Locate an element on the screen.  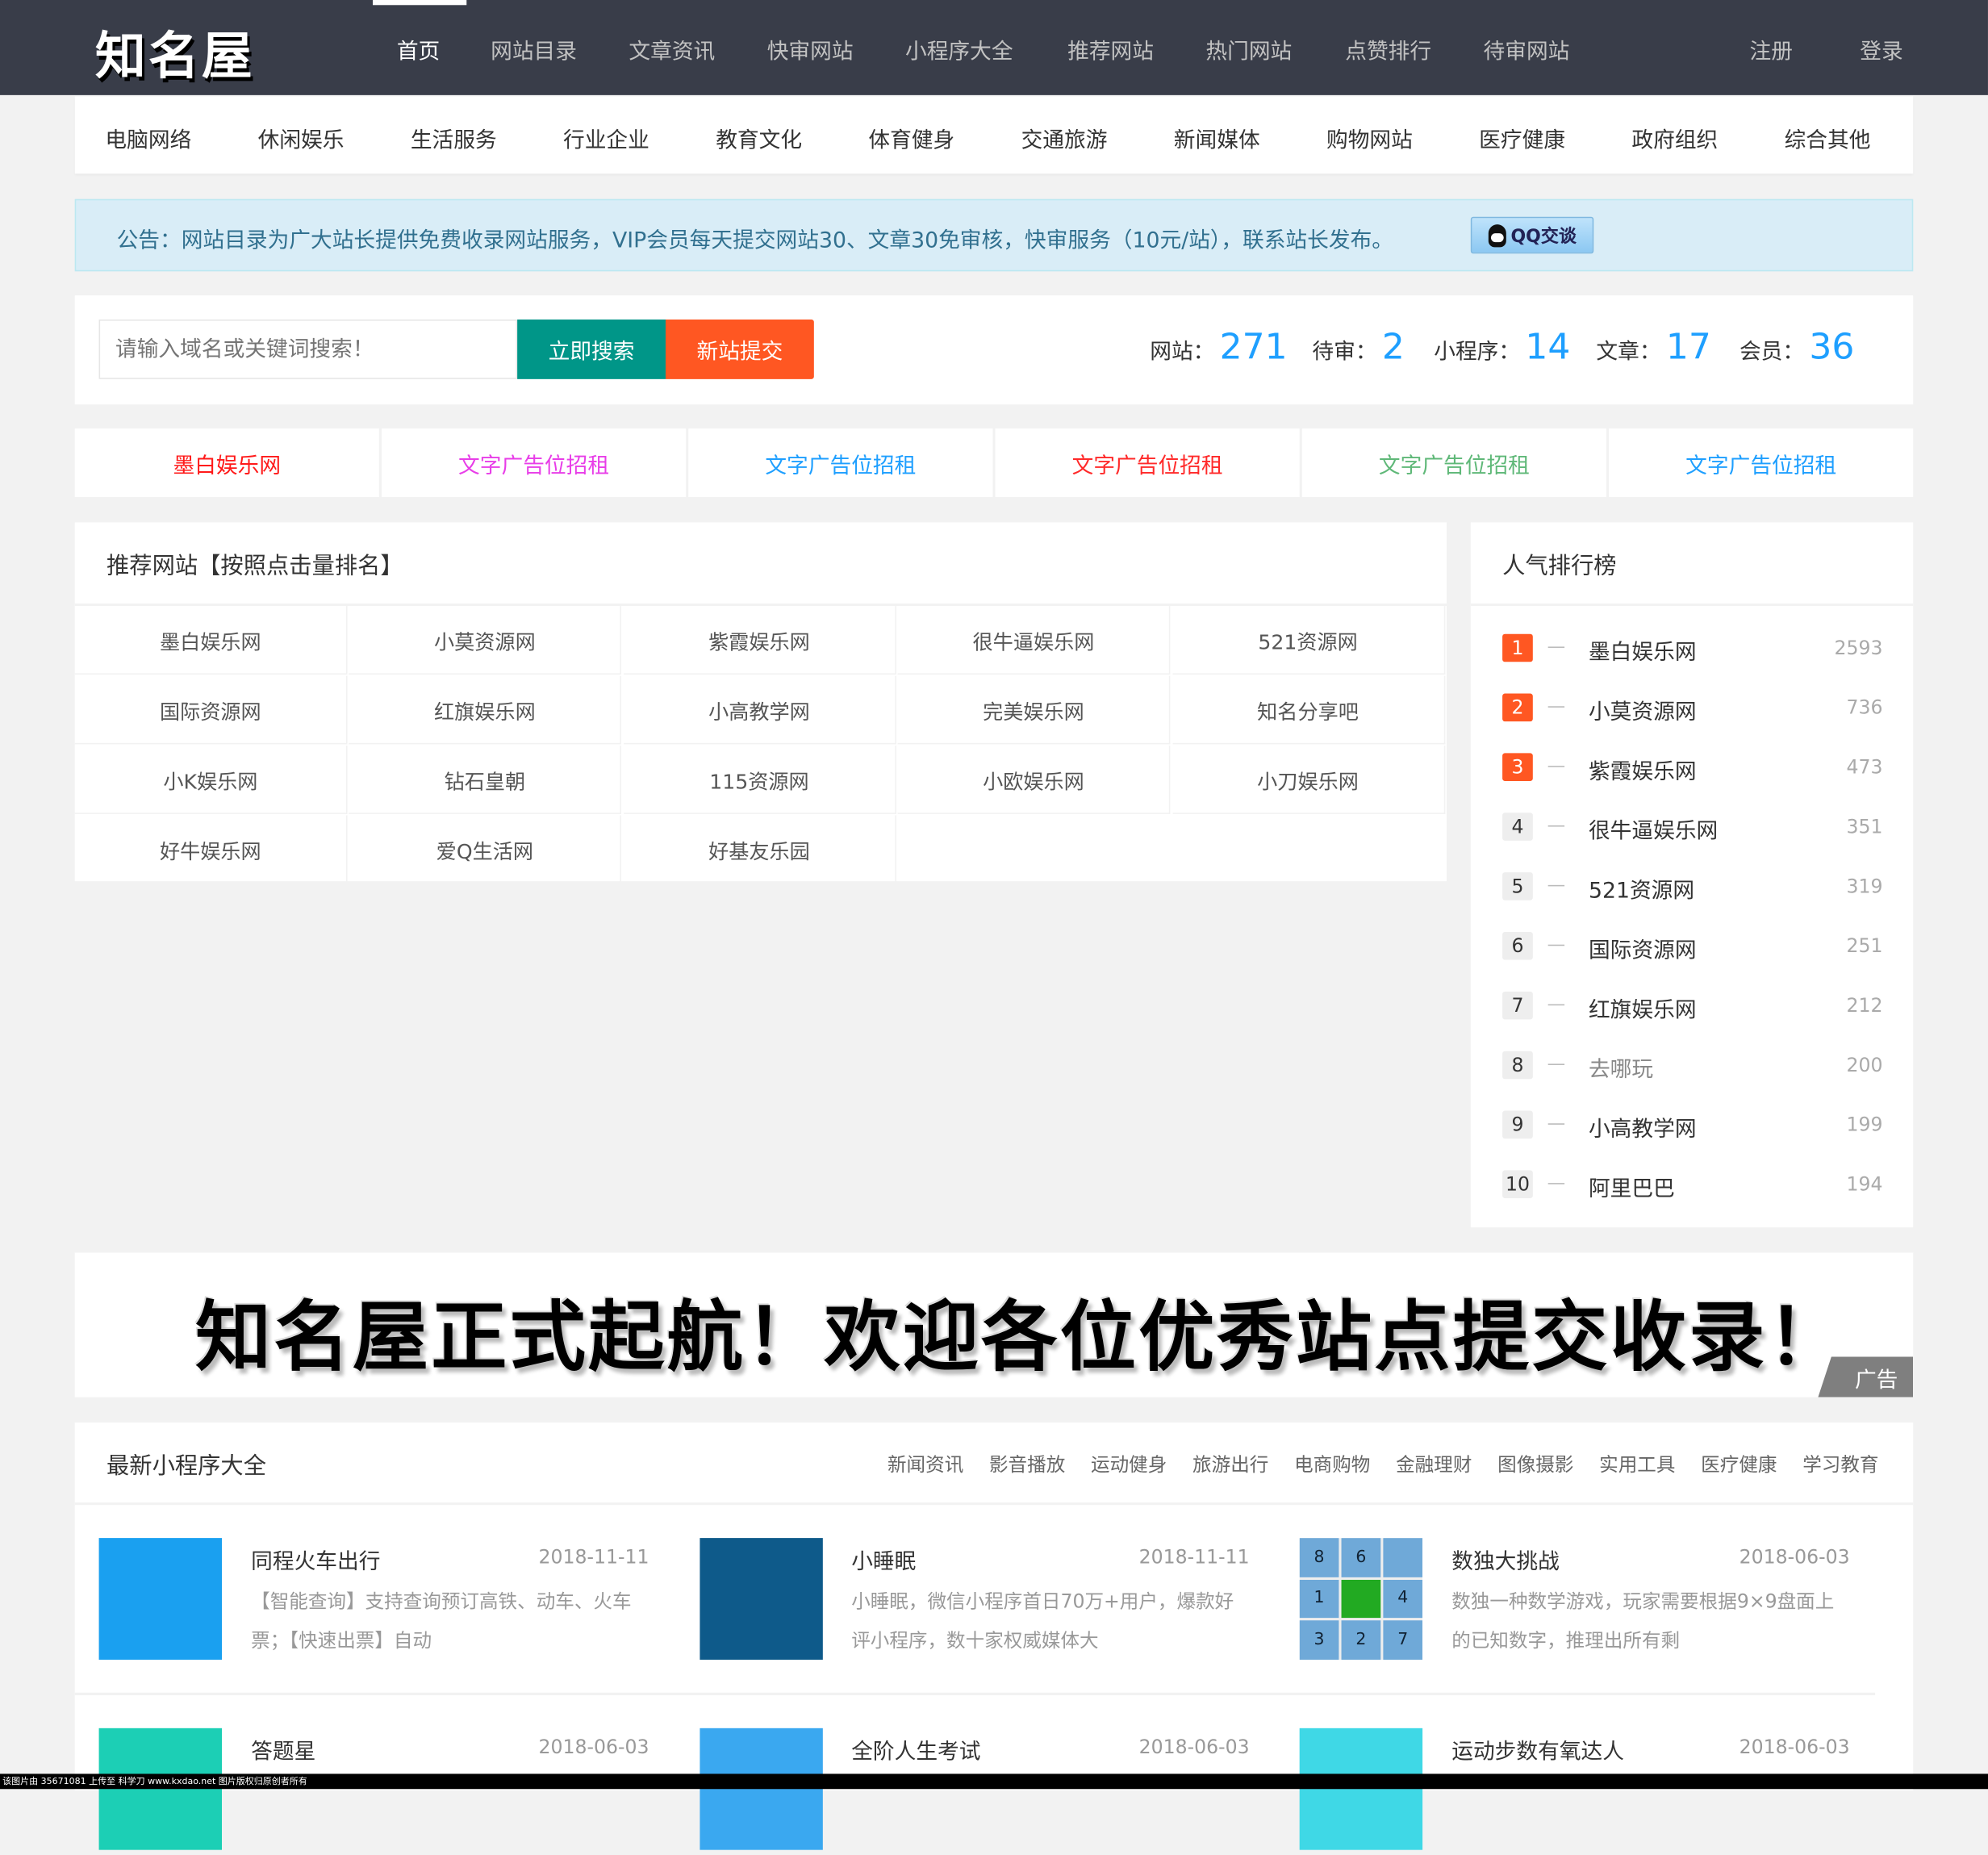
ranking-item: 2 小莫资源网 736 is located at coordinates (1692, 710).